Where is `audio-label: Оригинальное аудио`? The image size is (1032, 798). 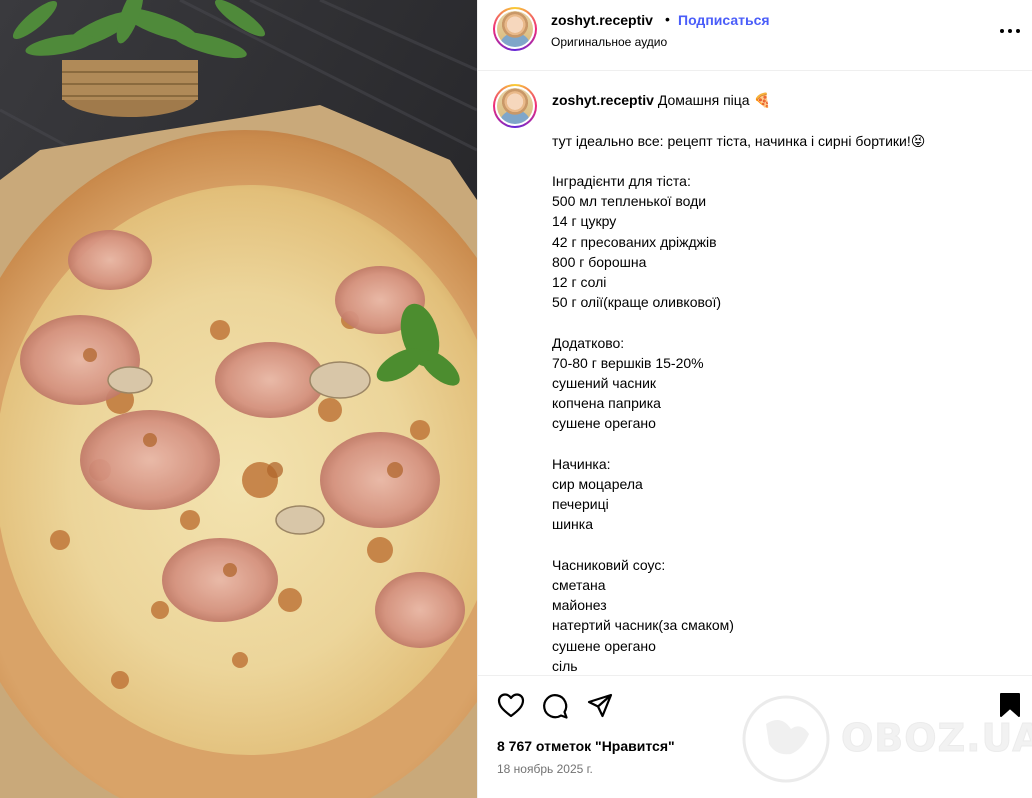
audio-label: Оригинальное аудио is located at coordinates (609, 42).